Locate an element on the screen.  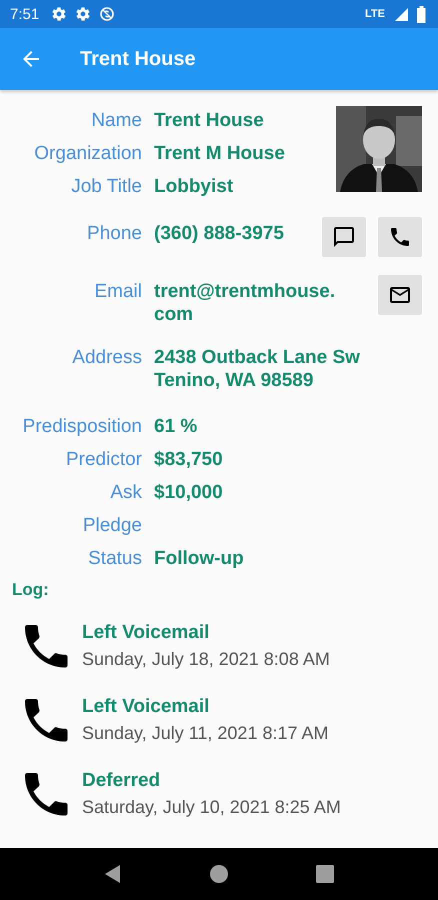
field-label: Organization is located at coordinates (87, 154).